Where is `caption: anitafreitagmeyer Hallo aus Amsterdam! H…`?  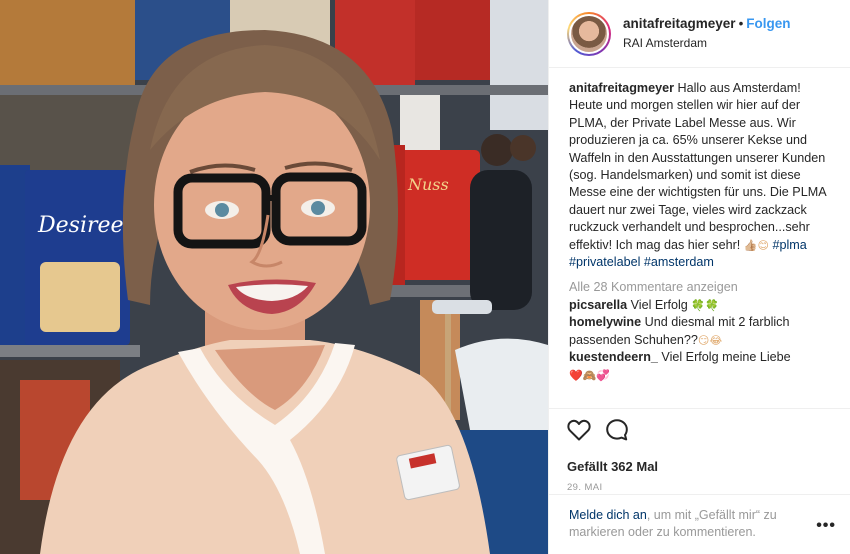
caption: anitafreitagmeyer Hallo aus Amsterdam! H… is located at coordinates (703, 175).